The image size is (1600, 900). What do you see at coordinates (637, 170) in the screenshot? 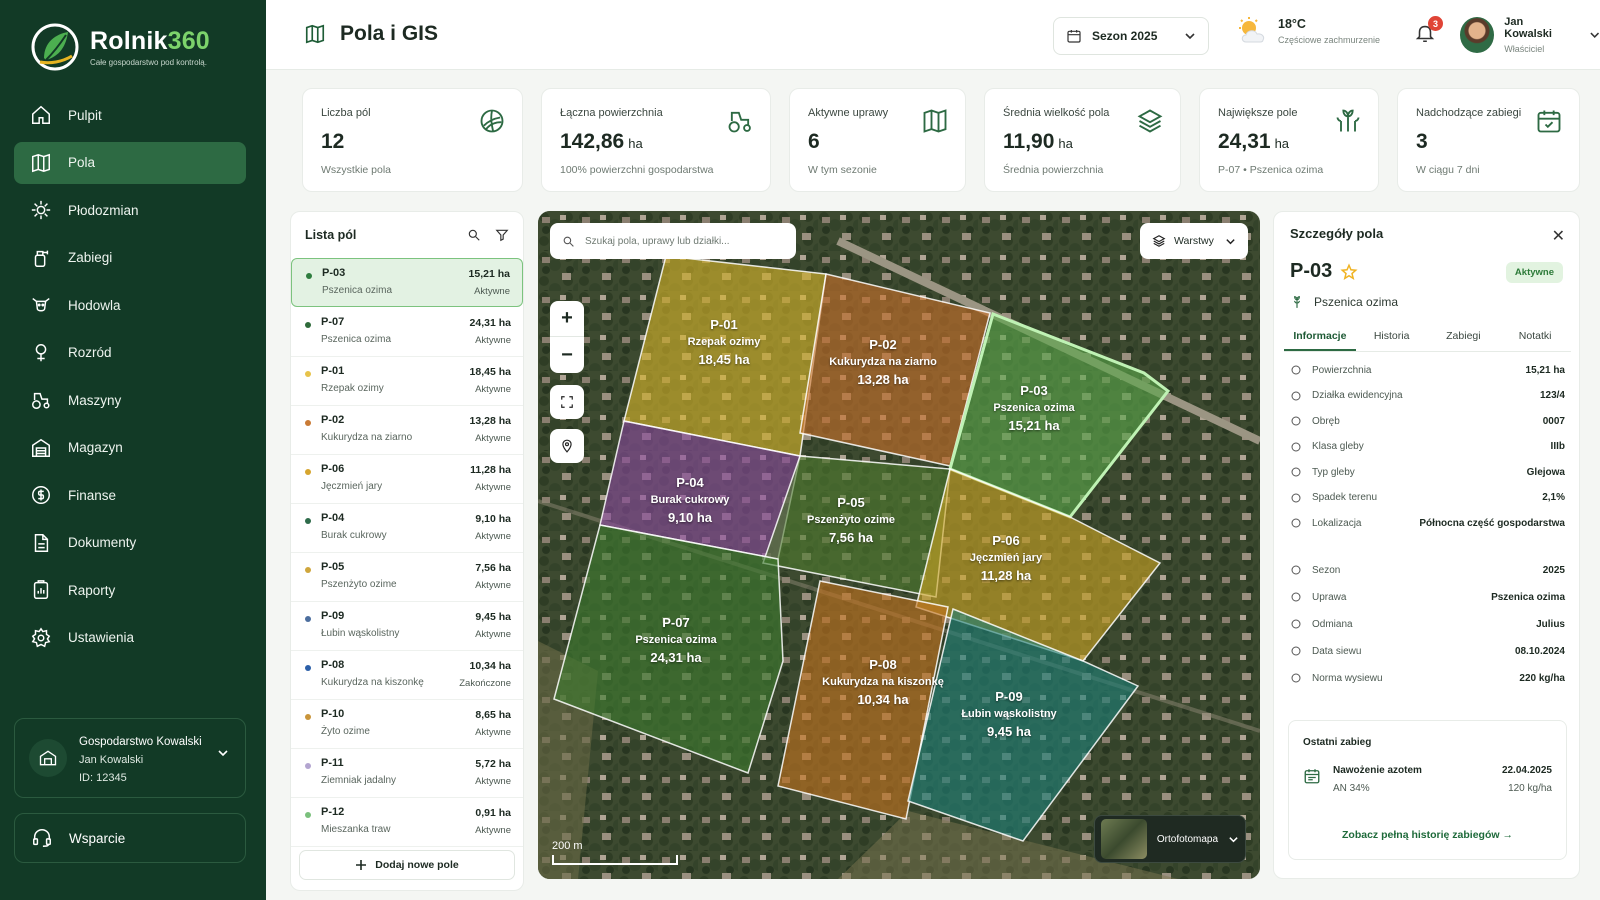
I see `stat-sub: 100% powierzchni gospodarstwa` at bounding box center [637, 170].